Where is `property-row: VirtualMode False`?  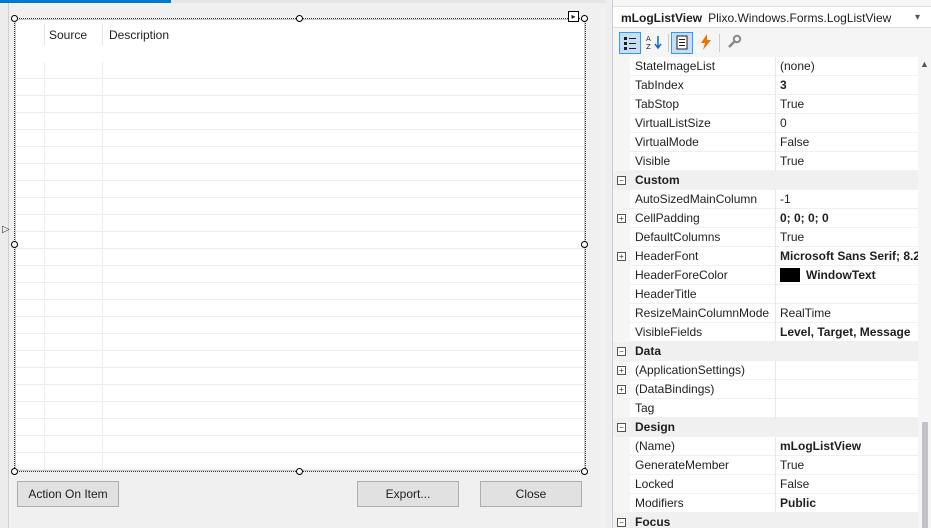
property-row: VirtualMode False is located at coordinates (765, 142).